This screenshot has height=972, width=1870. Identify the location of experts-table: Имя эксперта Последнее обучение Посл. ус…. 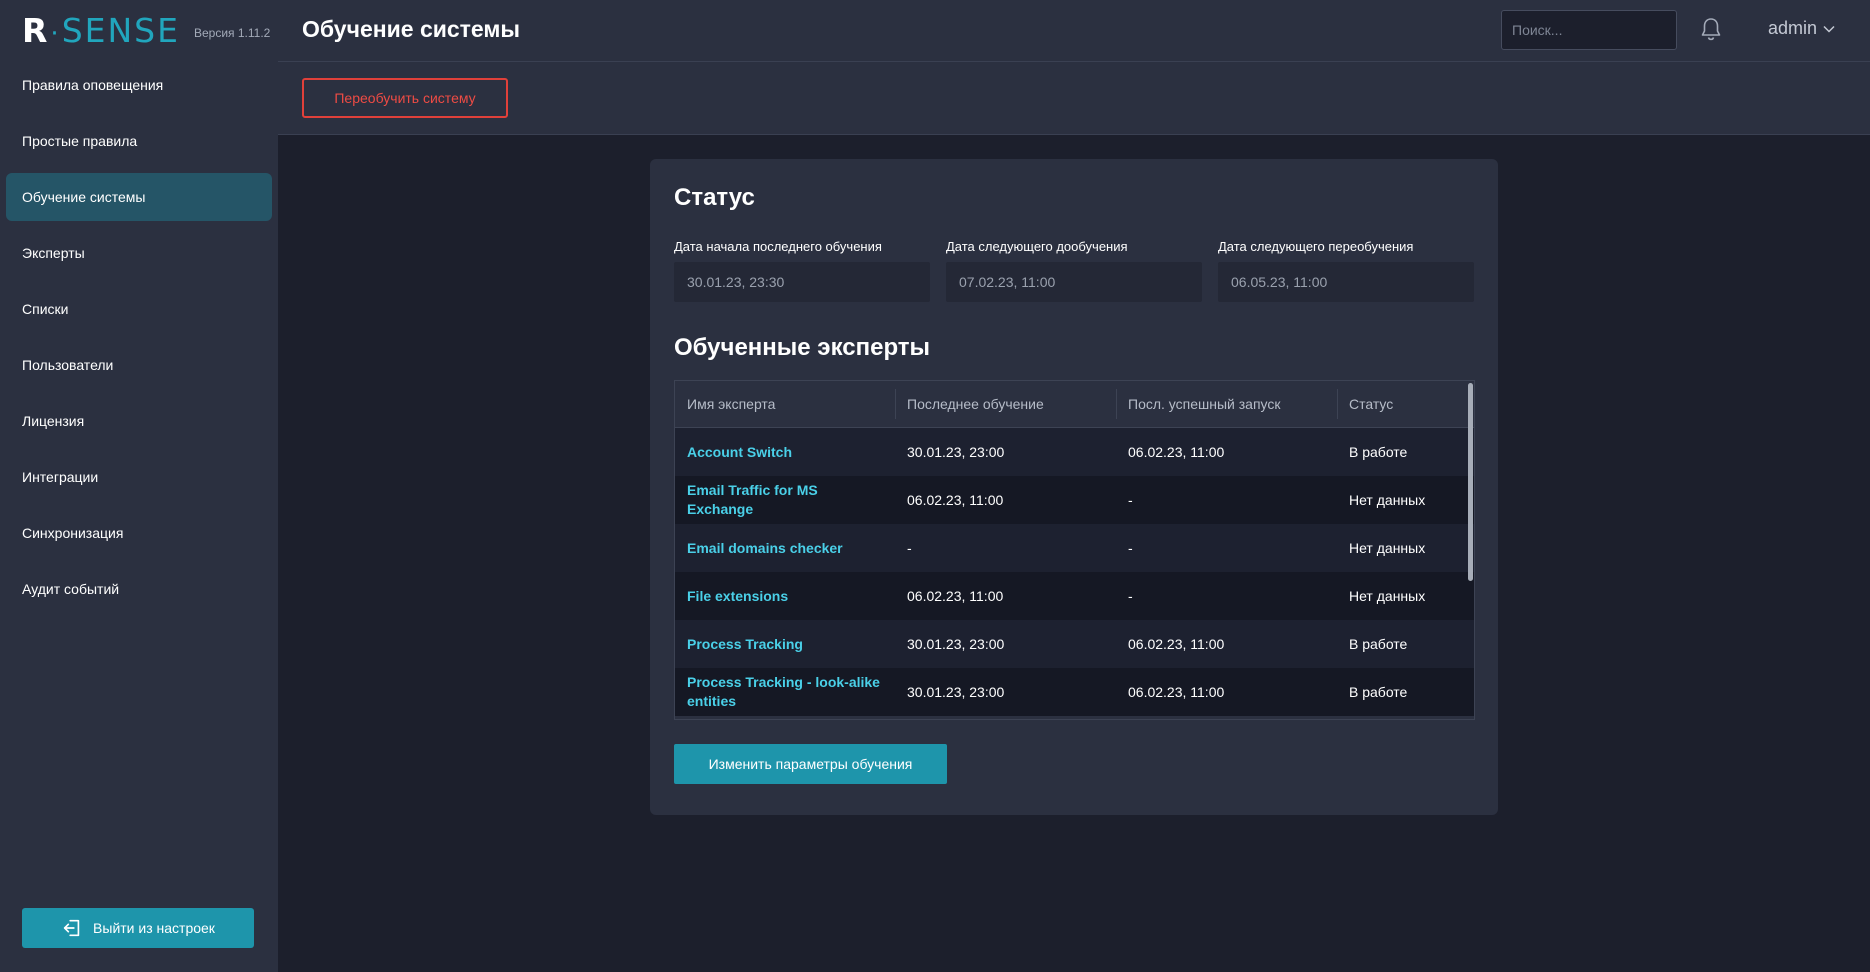
(1074, 550).